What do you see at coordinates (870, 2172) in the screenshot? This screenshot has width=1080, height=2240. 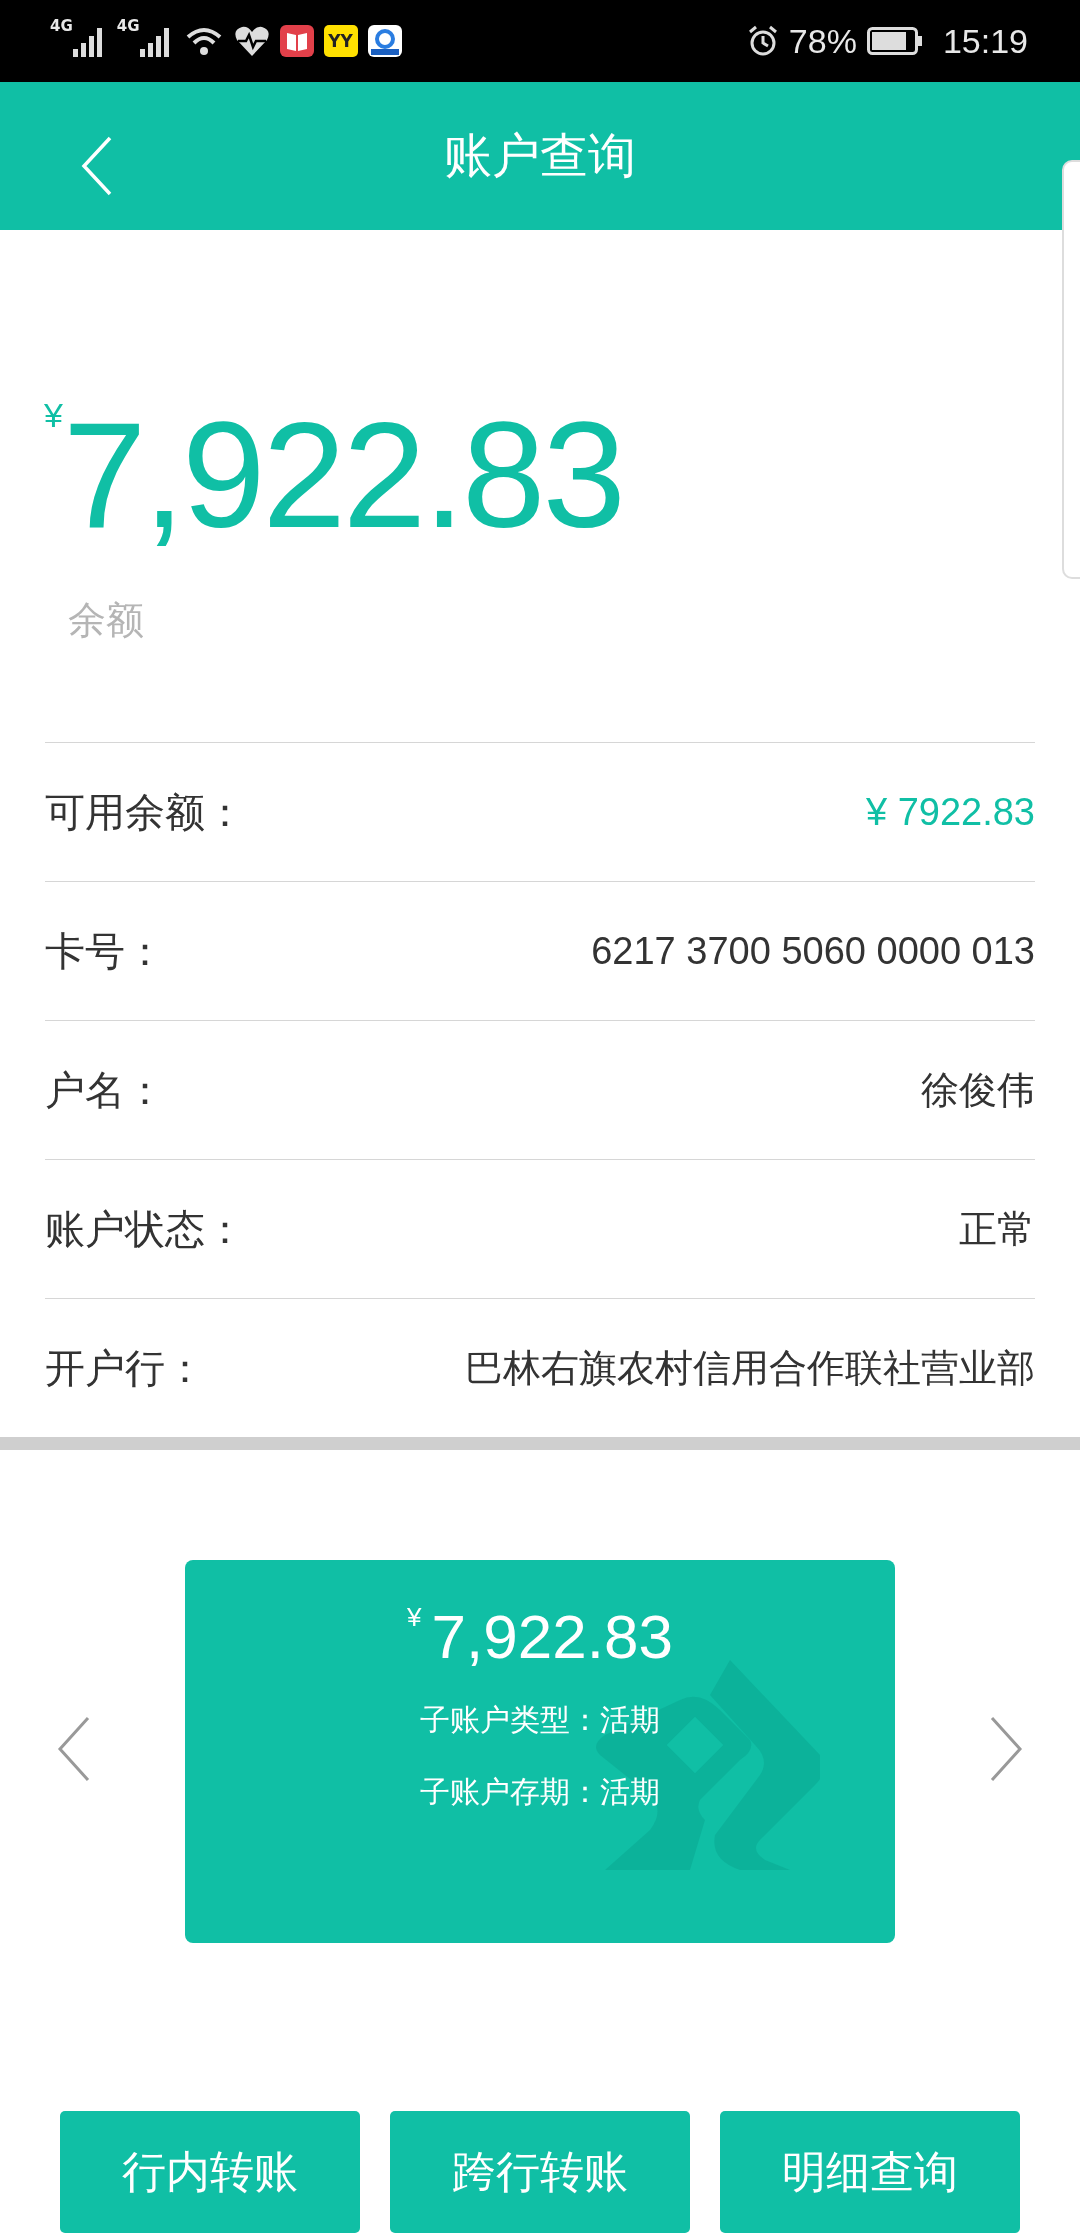 I see `action-button: 明细查询` at bounding box center [870, 2172].